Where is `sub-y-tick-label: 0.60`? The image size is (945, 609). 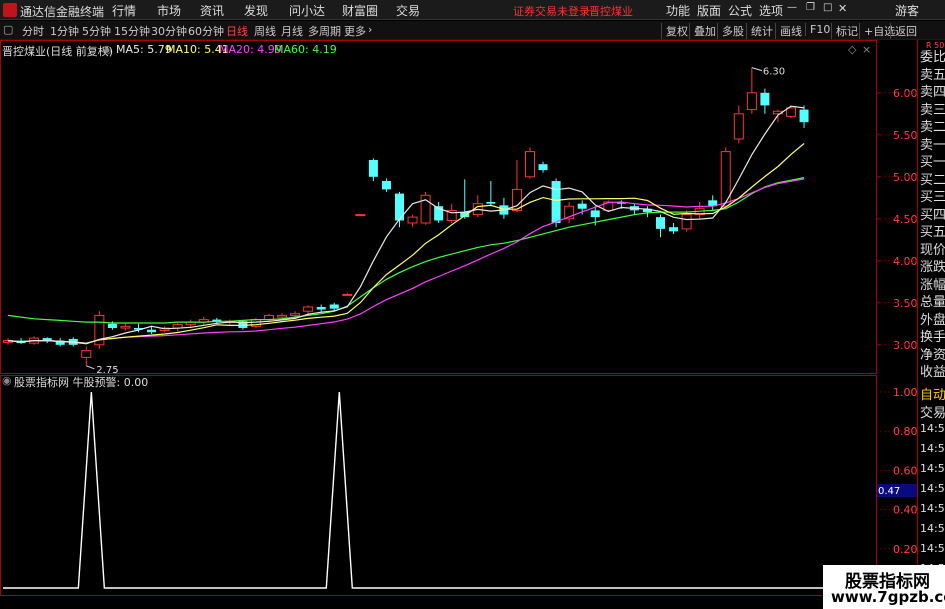
sub-y-tick-label: 0.60 is located at coordinates (905, 470).